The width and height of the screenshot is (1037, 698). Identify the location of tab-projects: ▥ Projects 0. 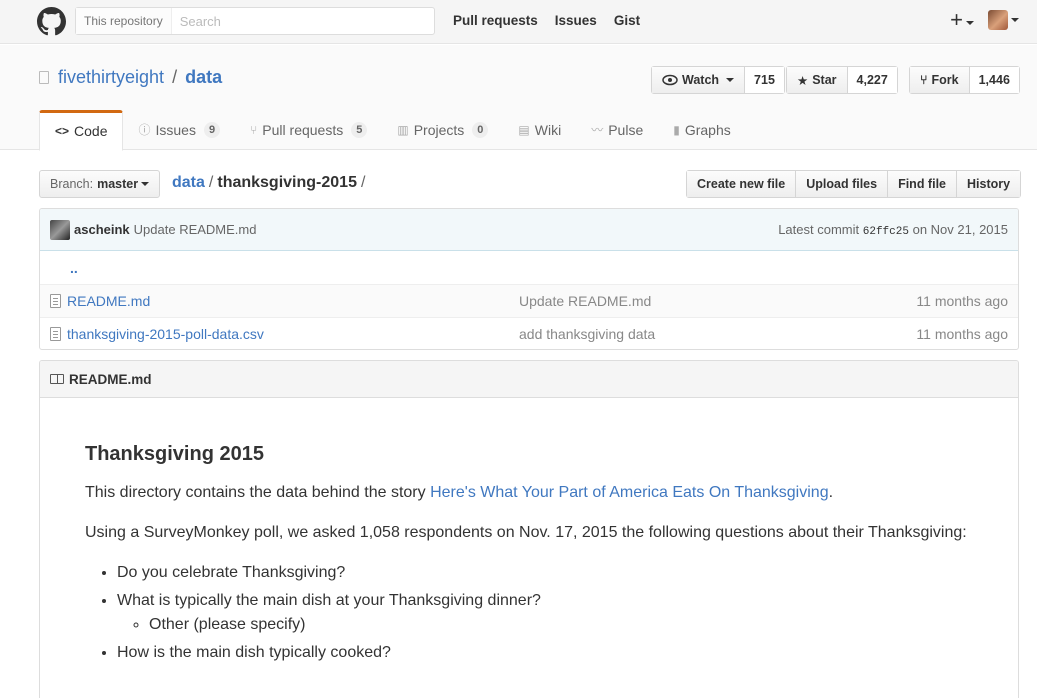
(442, 130).